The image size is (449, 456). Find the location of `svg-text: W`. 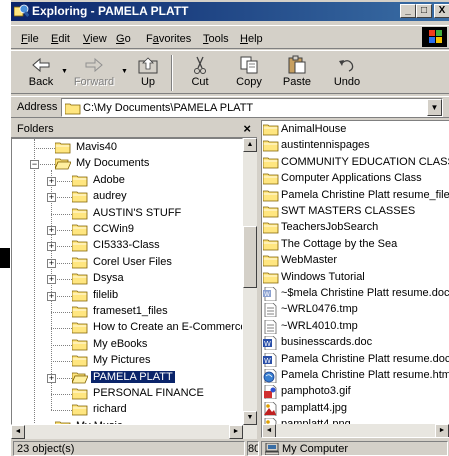

svg-text: W is located at coordinates (267, 294).